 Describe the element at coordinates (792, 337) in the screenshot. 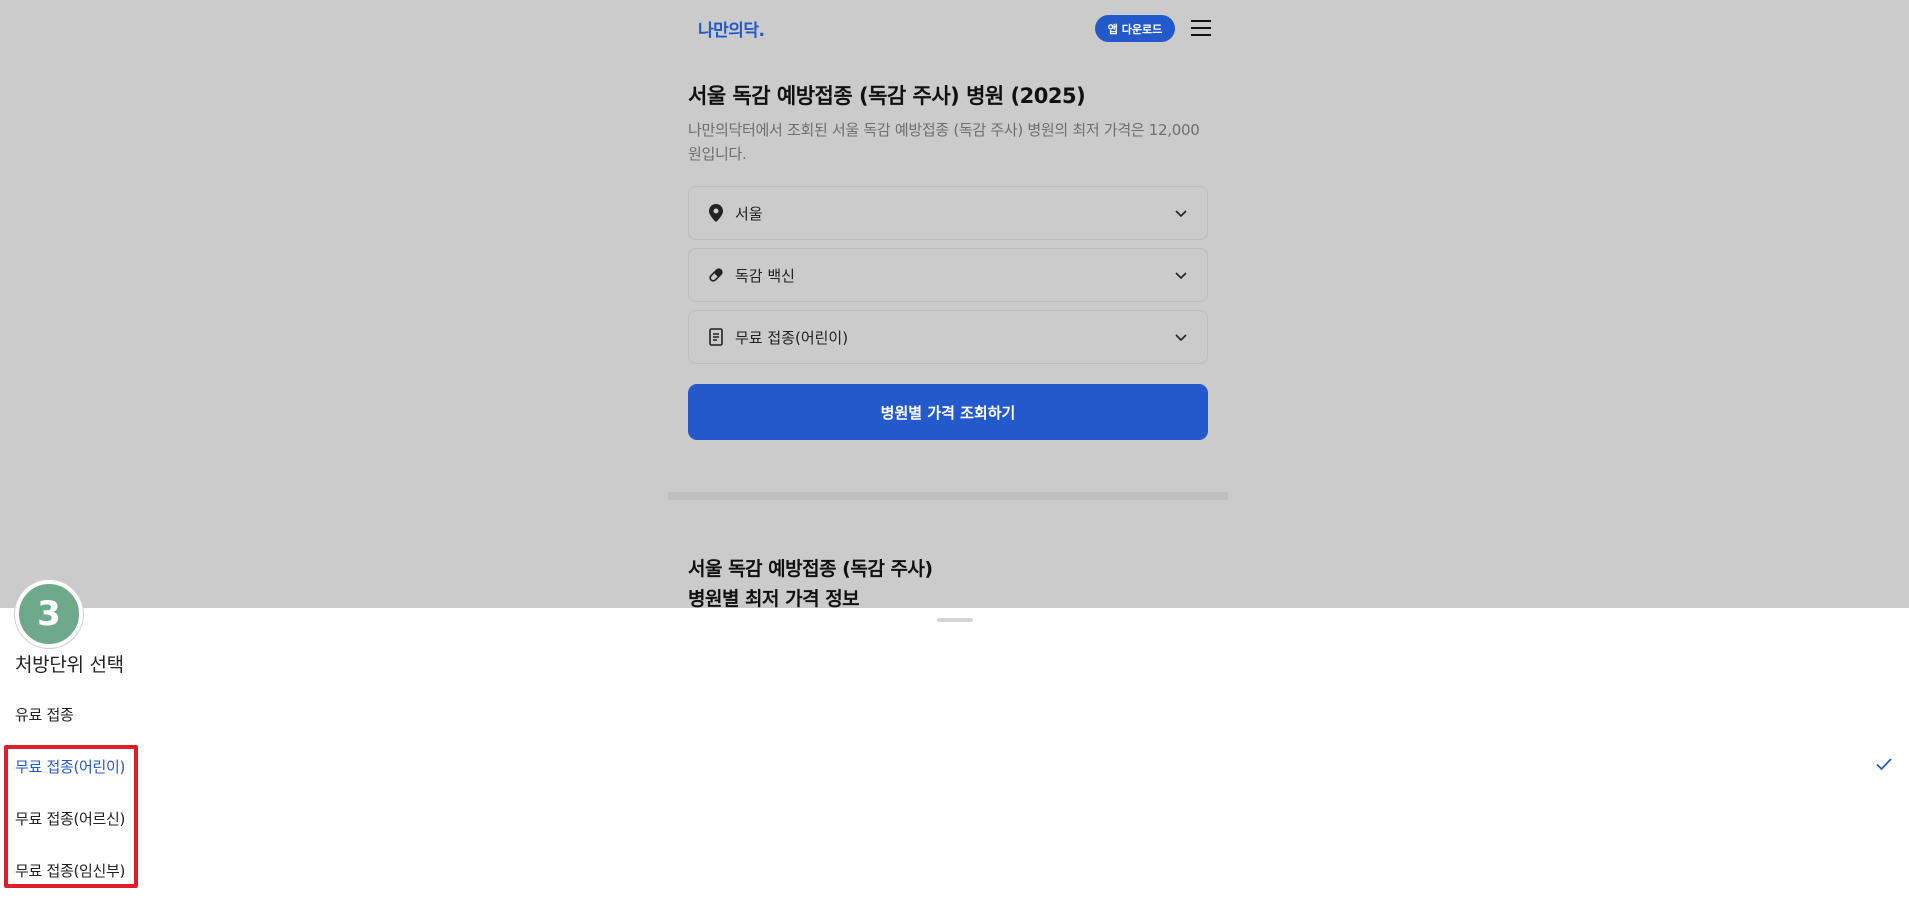

I see `unit-select-label: 무료 접종(어린이)` at that location.